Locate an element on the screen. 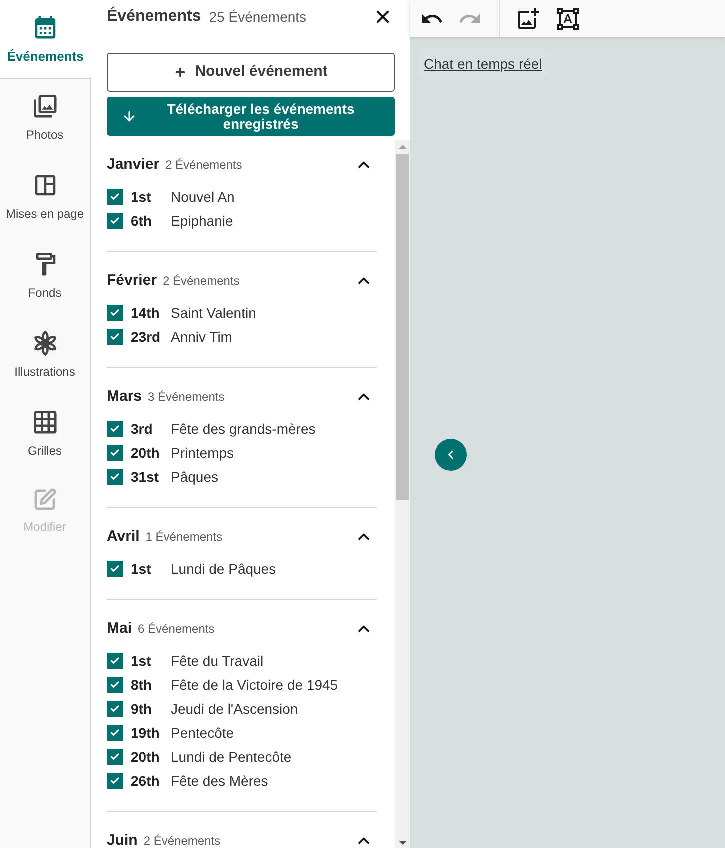 The width and height of the screenshot is (725, 848). scrollbar-thumb is located at coordinates (402, 327).